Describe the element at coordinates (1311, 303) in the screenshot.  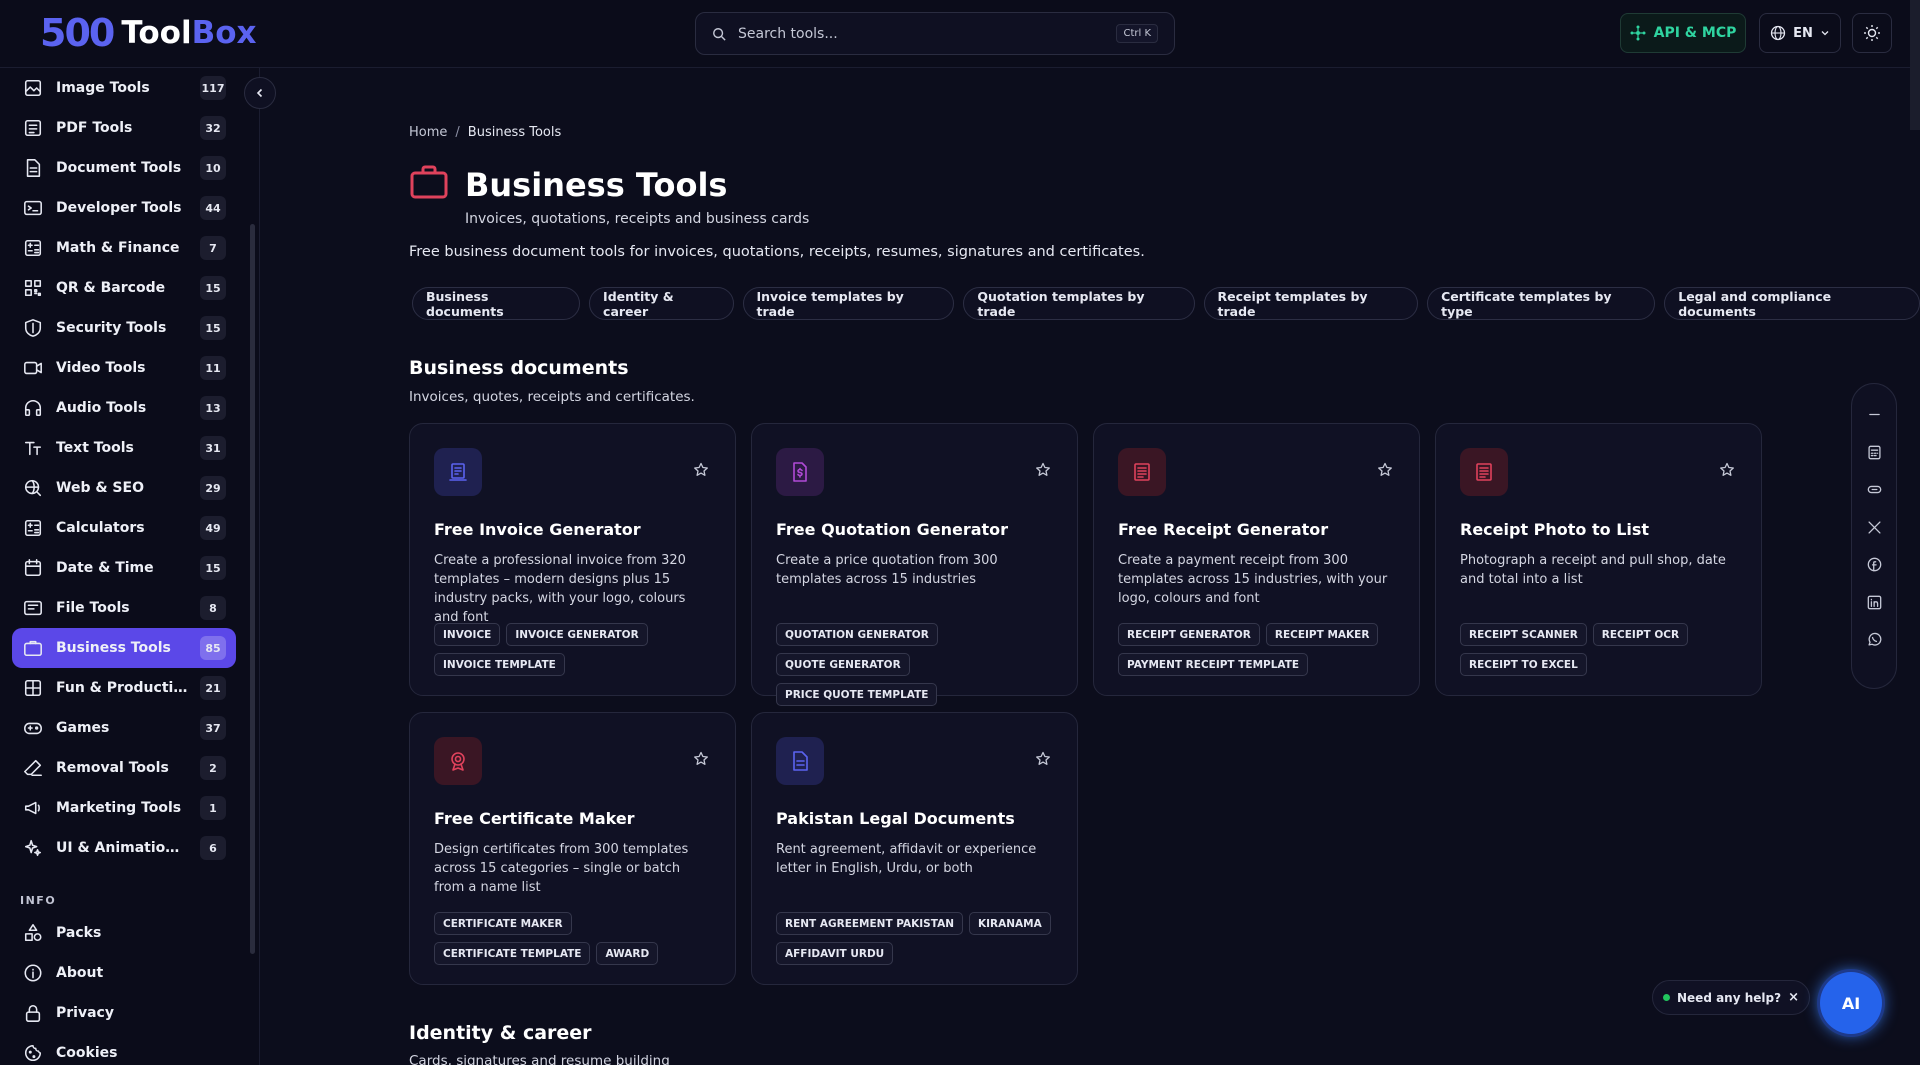
I see `category-chip: Receipt templates by trade` at that location.